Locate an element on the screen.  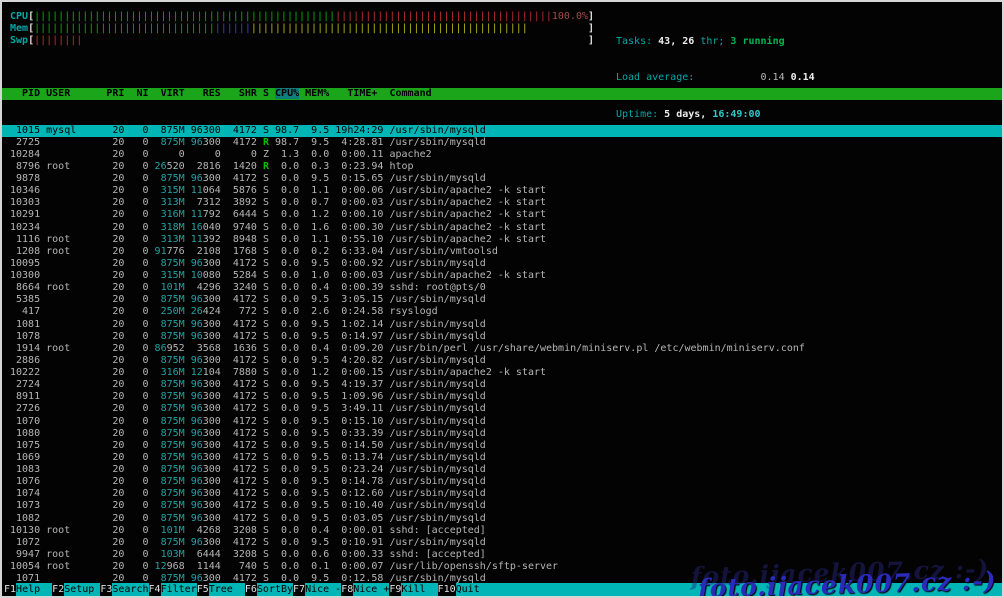
cell-time: 19h24:29 is located at coordinates (359, 130).